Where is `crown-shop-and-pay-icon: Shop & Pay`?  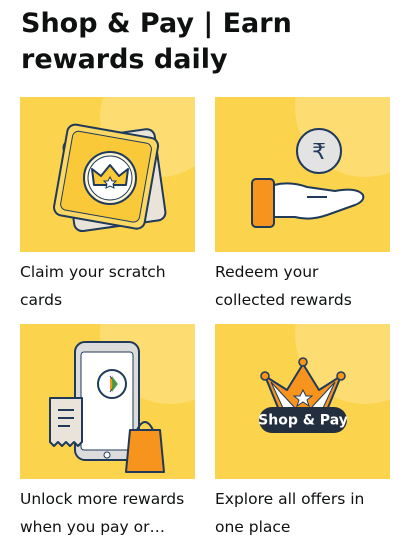
crown-shop-and-pay-icon: Shop & Pay is located at coordinates (302, 401).